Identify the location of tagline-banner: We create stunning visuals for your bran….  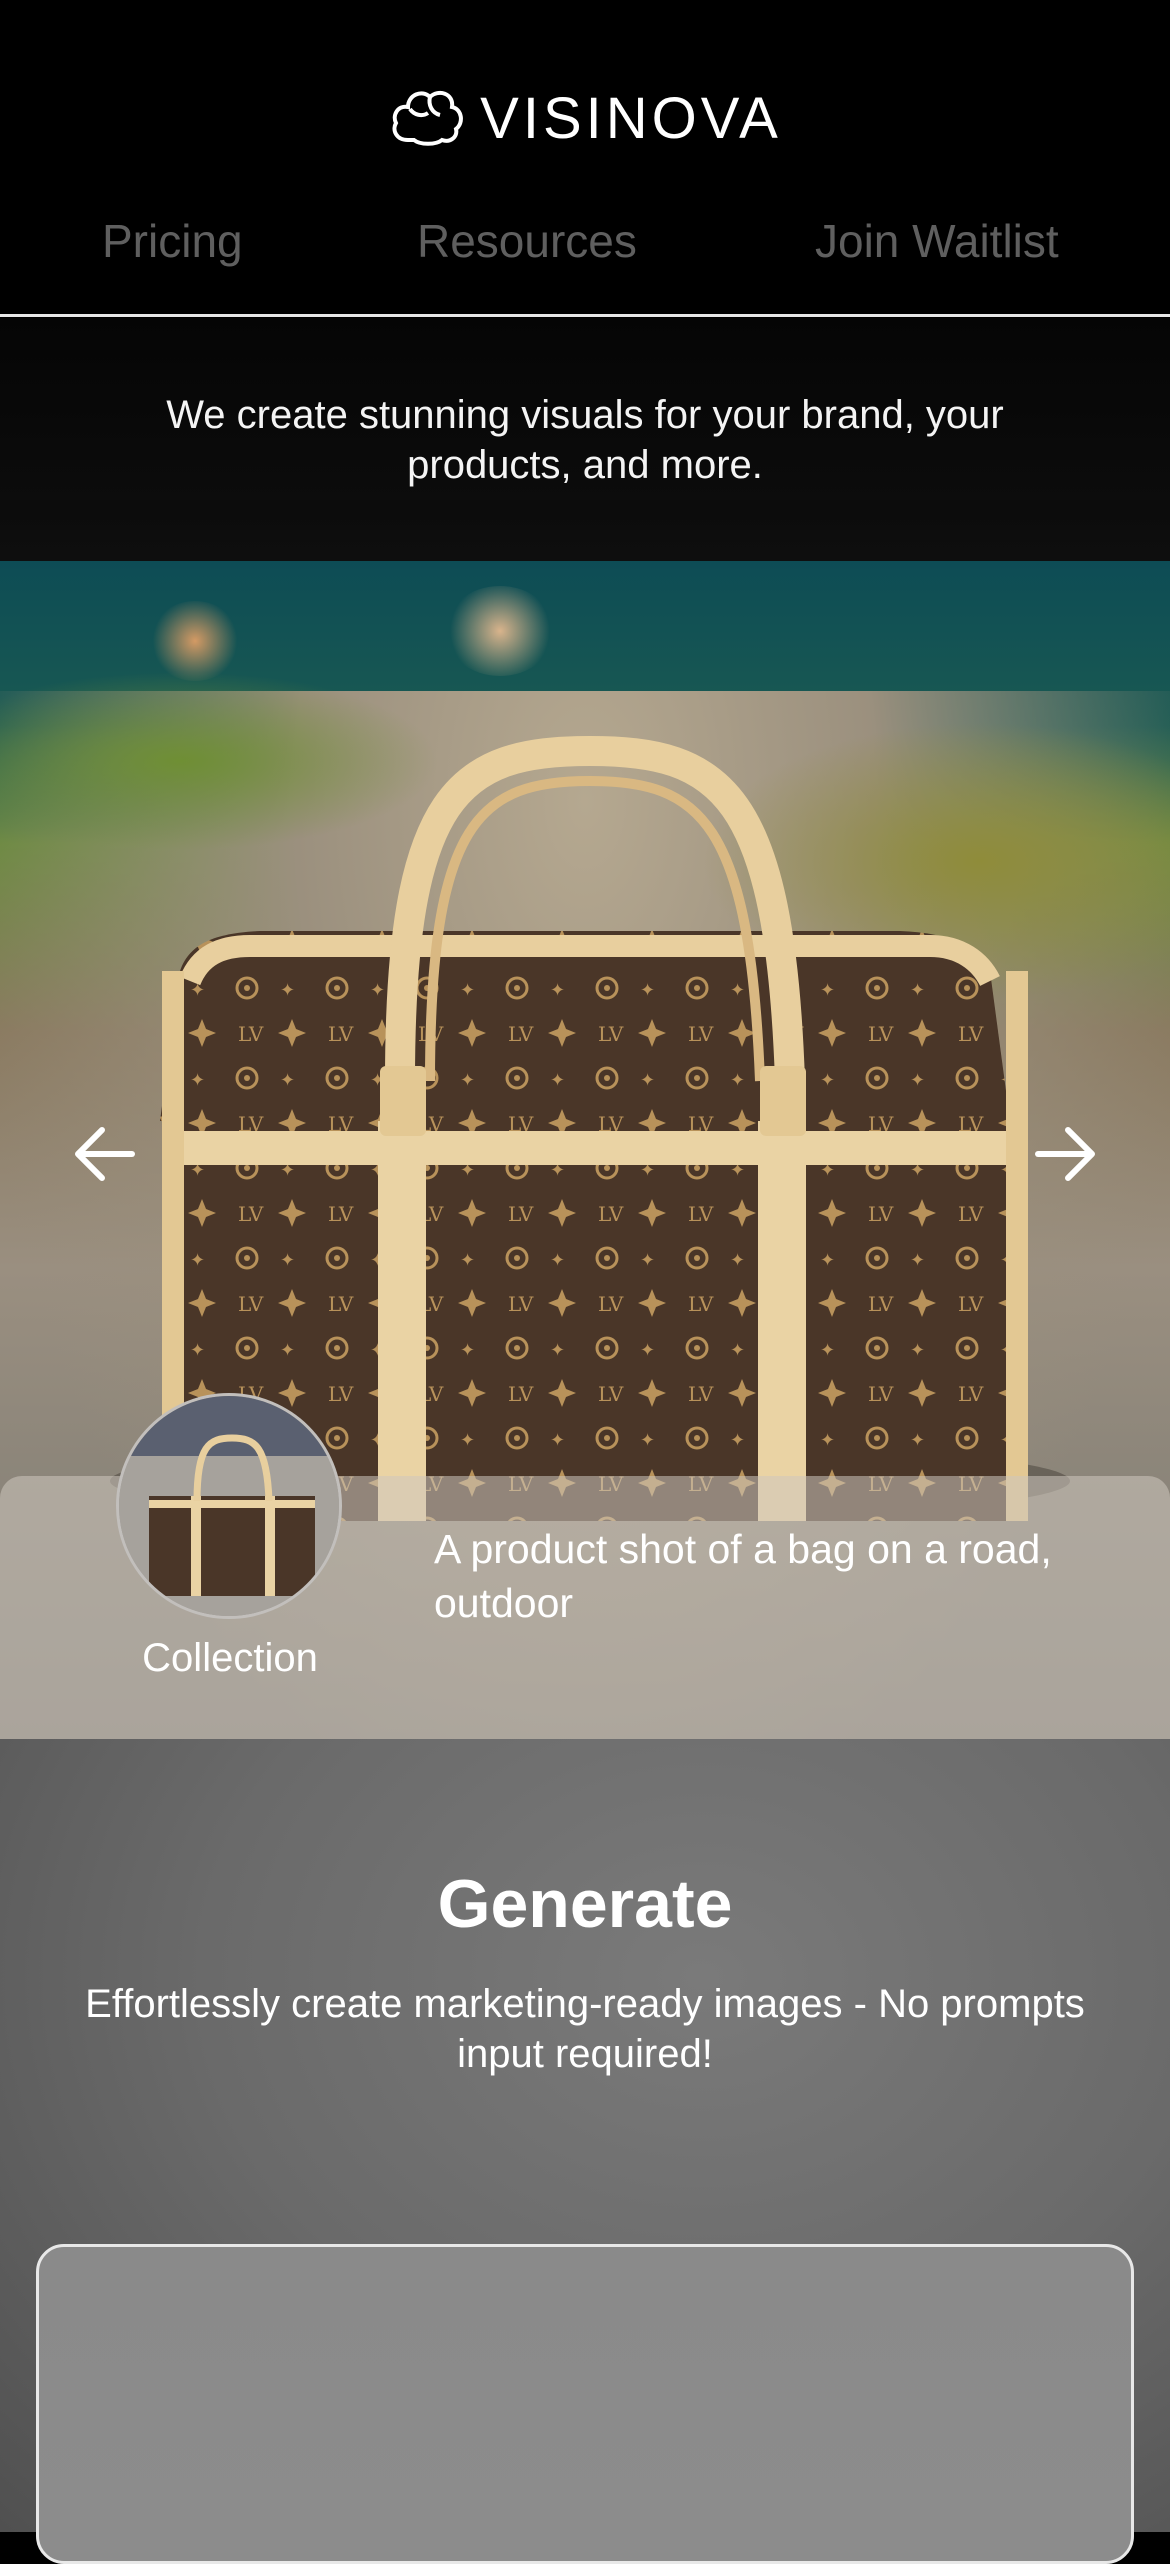
(585, 439).